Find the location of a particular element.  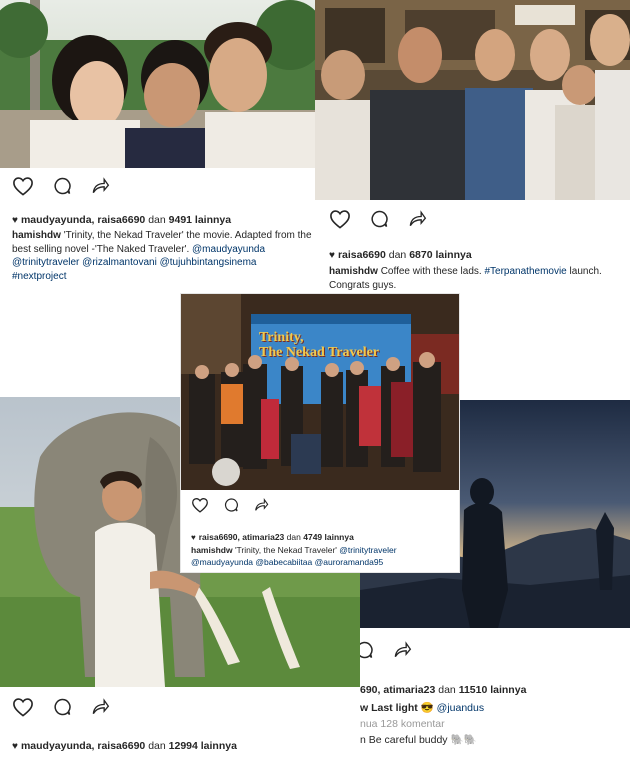

post-1-mention: @trinitytraveler is located at coordinates (45, 262).